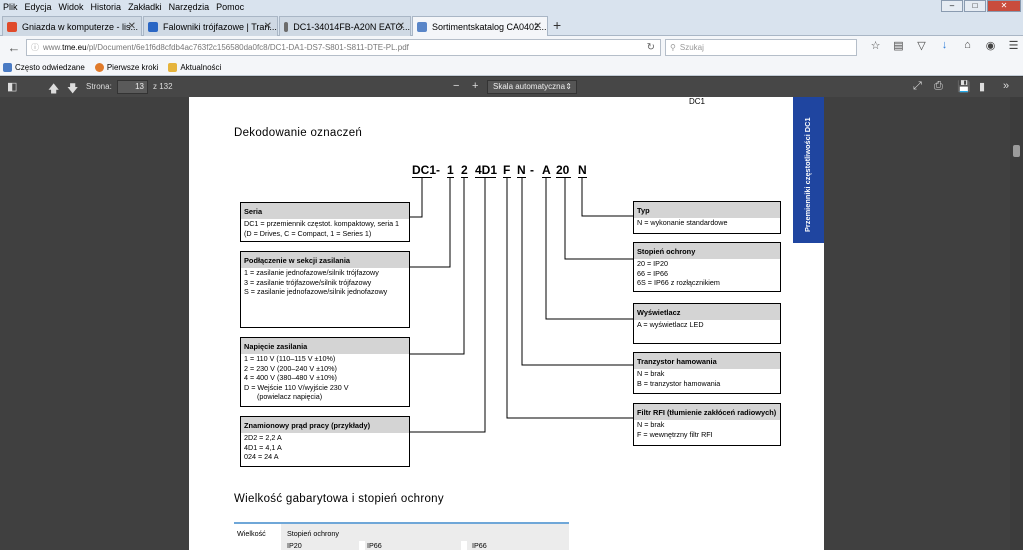 The image size is (1023, 550). I want to click on table-subheader: IP20, so click(294, 545).